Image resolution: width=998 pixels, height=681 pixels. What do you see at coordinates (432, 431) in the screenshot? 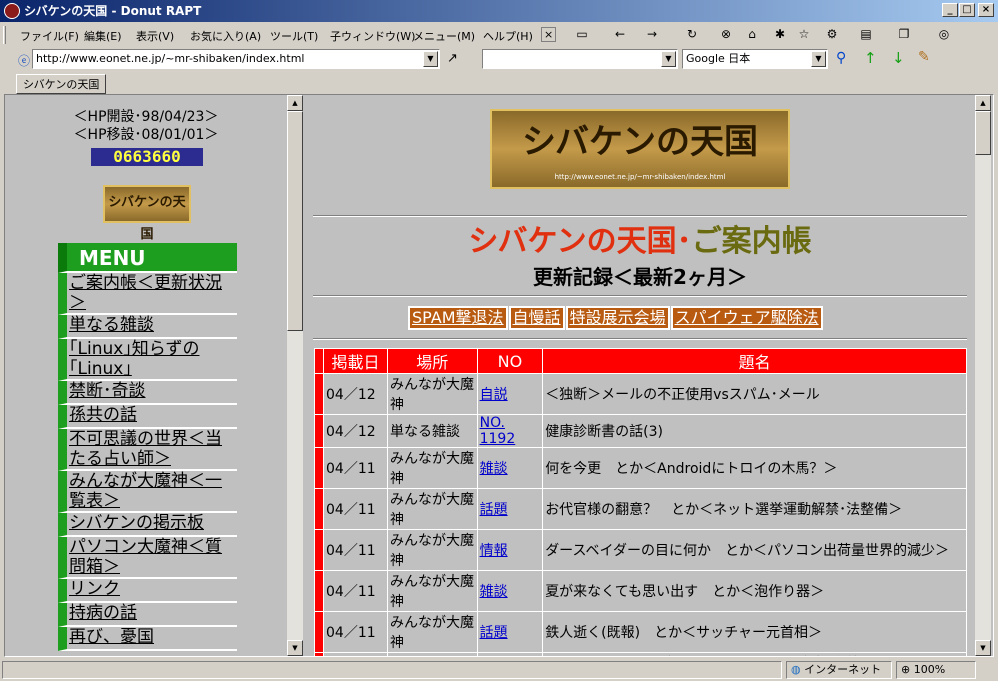
I see `row-place: 単なる雑談` at bounding box center [432, 431].